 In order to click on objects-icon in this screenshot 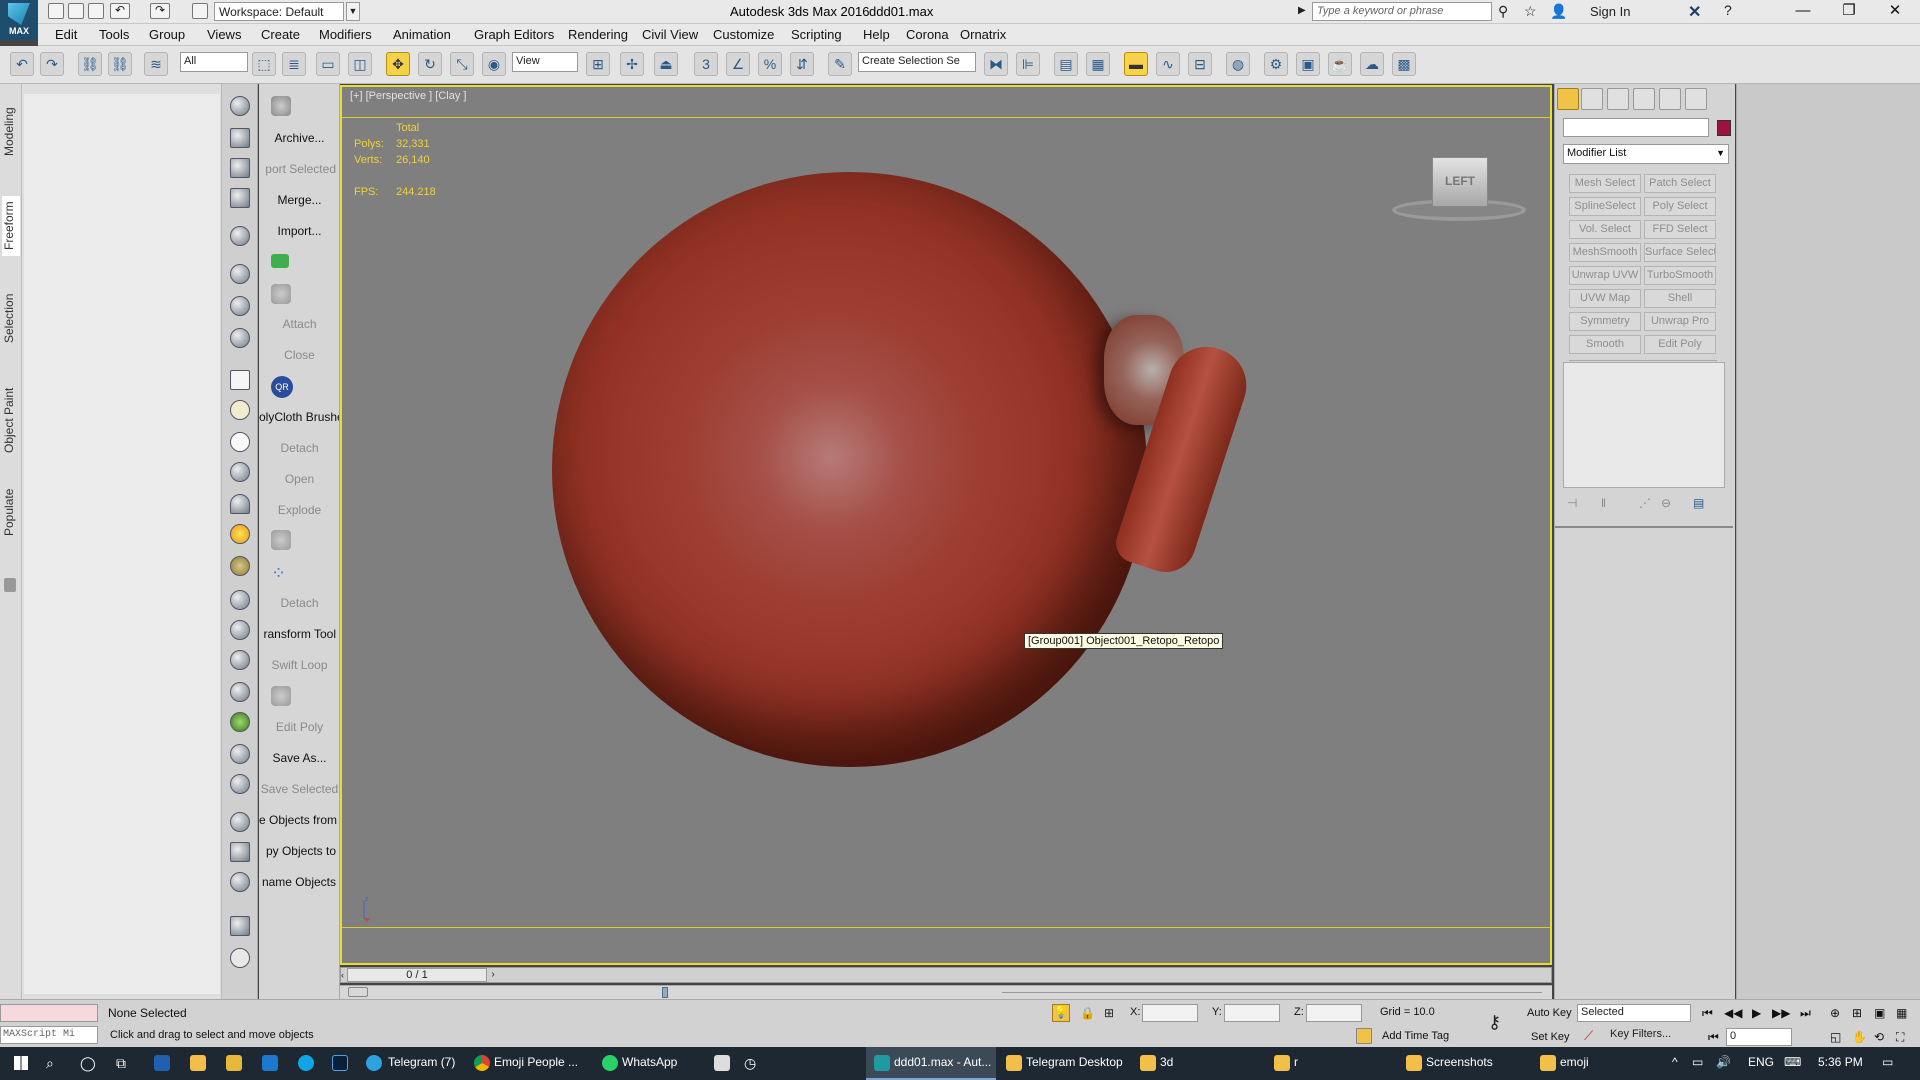, I will do `click(240, 882)`.